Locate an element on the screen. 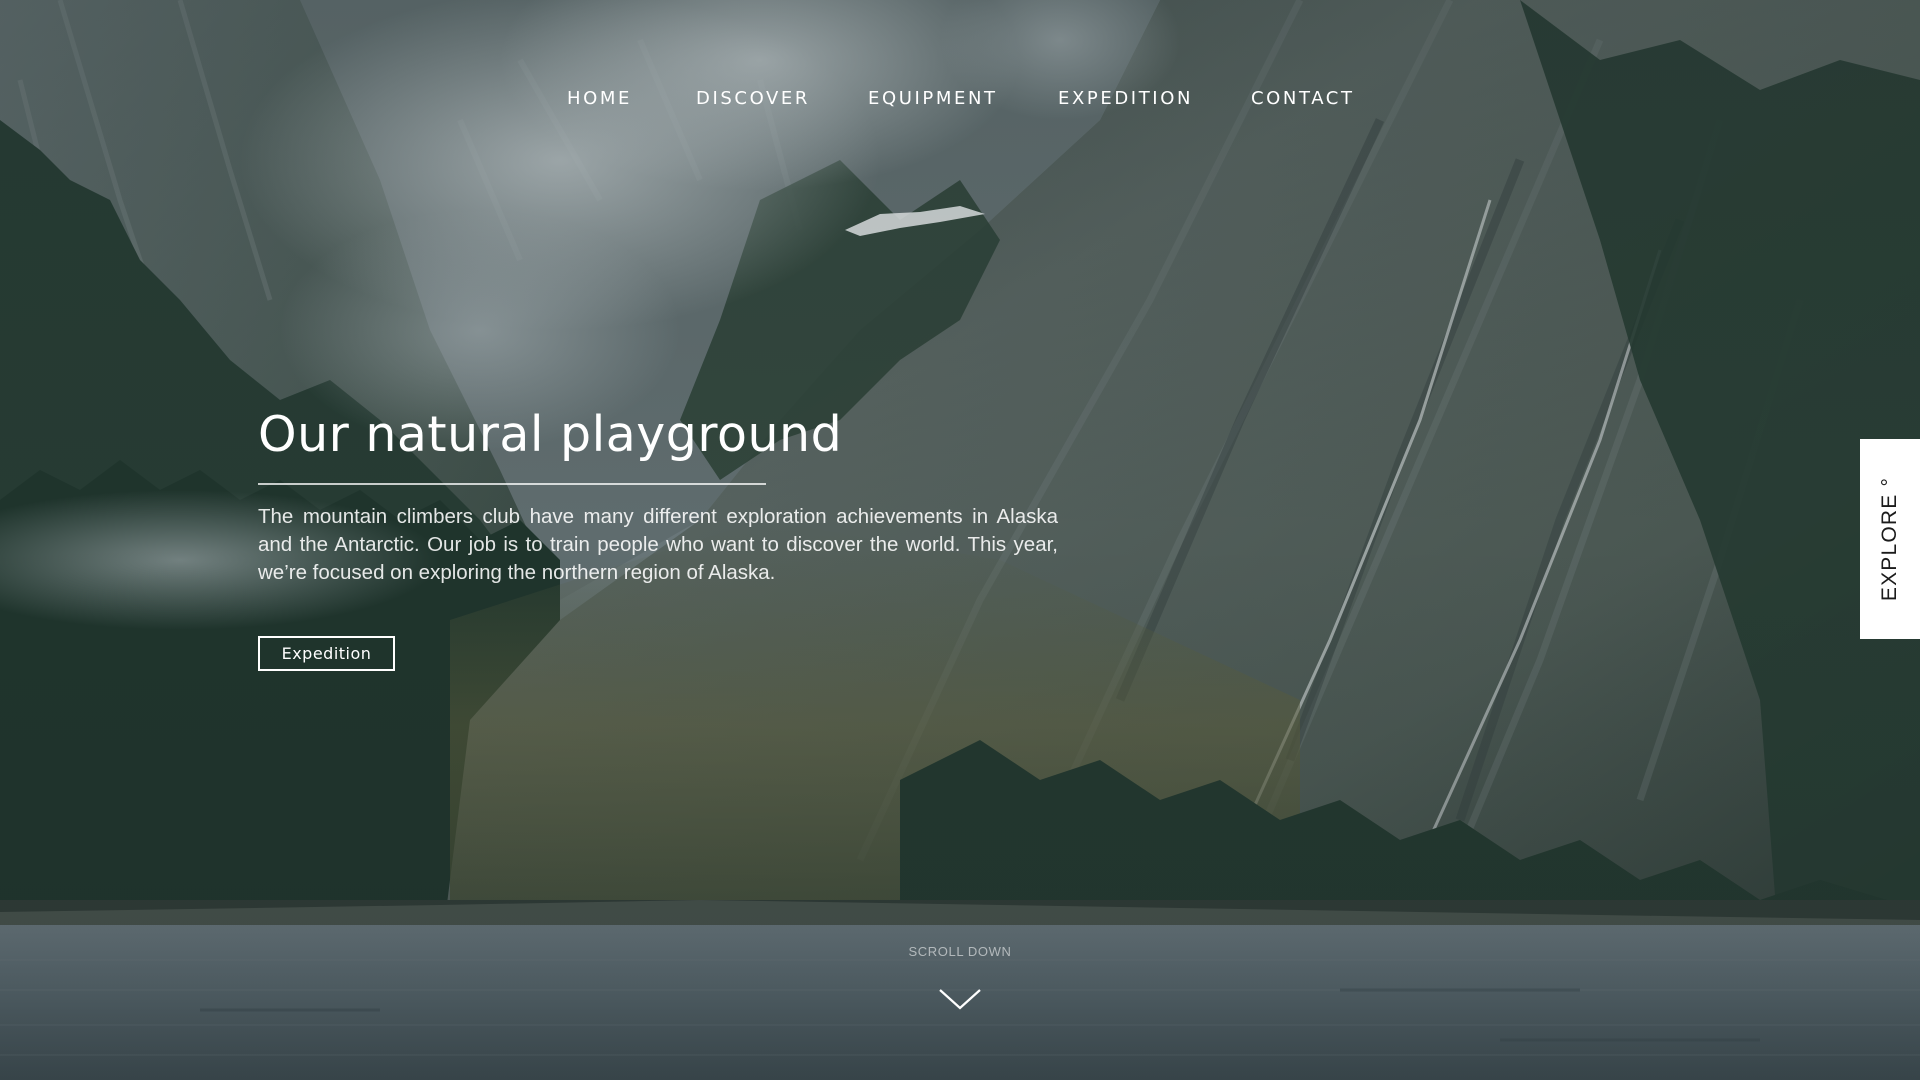 This screenshot has height=1080, width=1920. hero-title: Our natural playground is located at coordinates (550, 434).